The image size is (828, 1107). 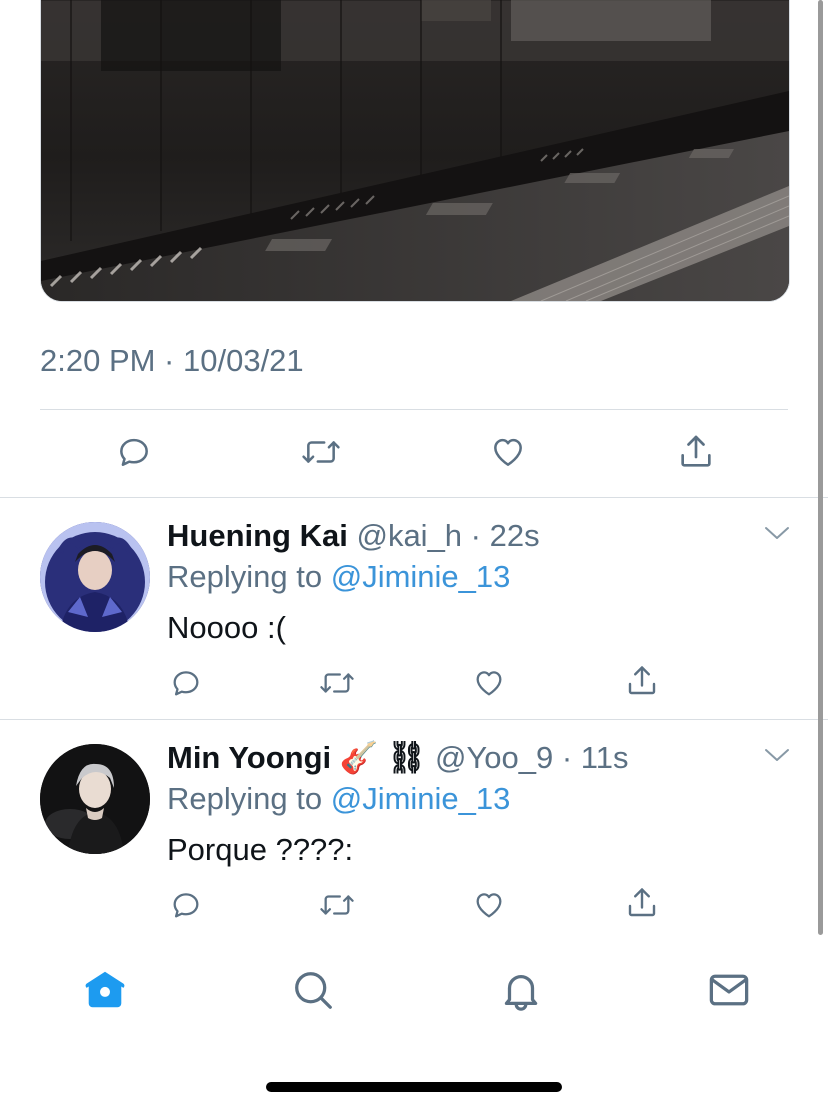 I want to click on reply-header: Min Yoongi 🎸 ⛓ @Yoo_9 · 11s, so click(x=397, y=758).